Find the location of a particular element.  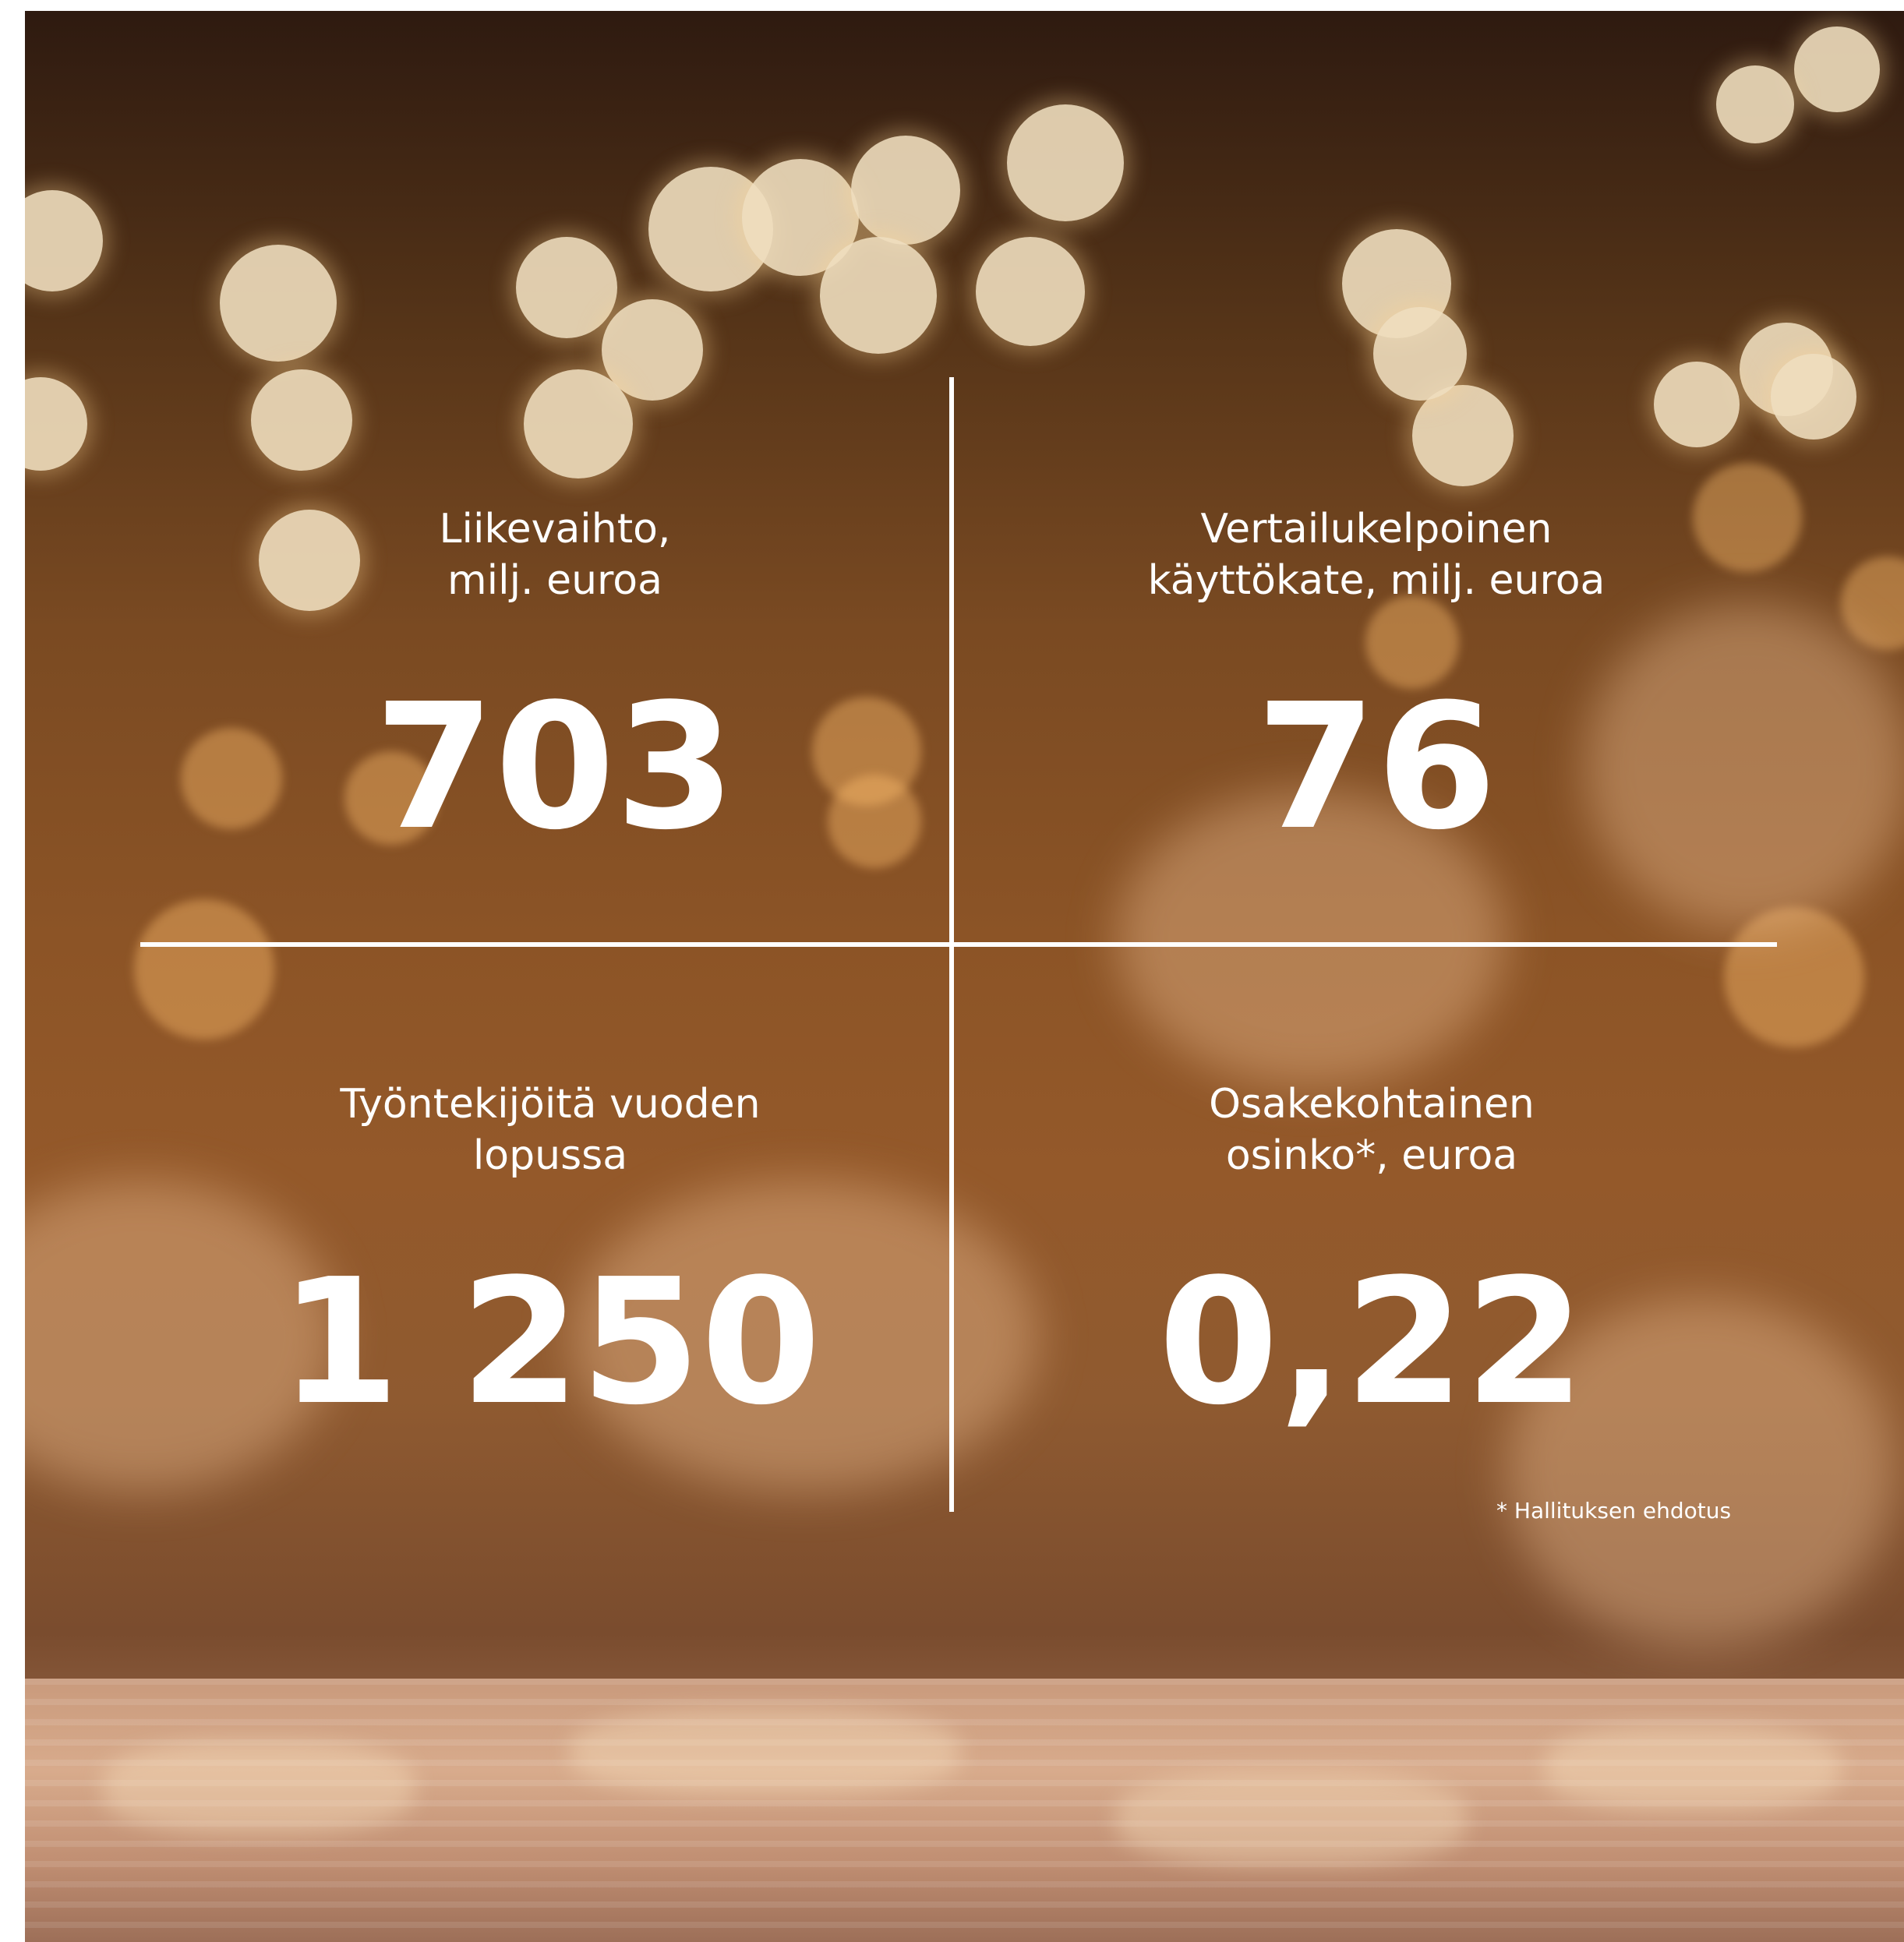

wooden-table-surface is located at coordinates (965, 1811).